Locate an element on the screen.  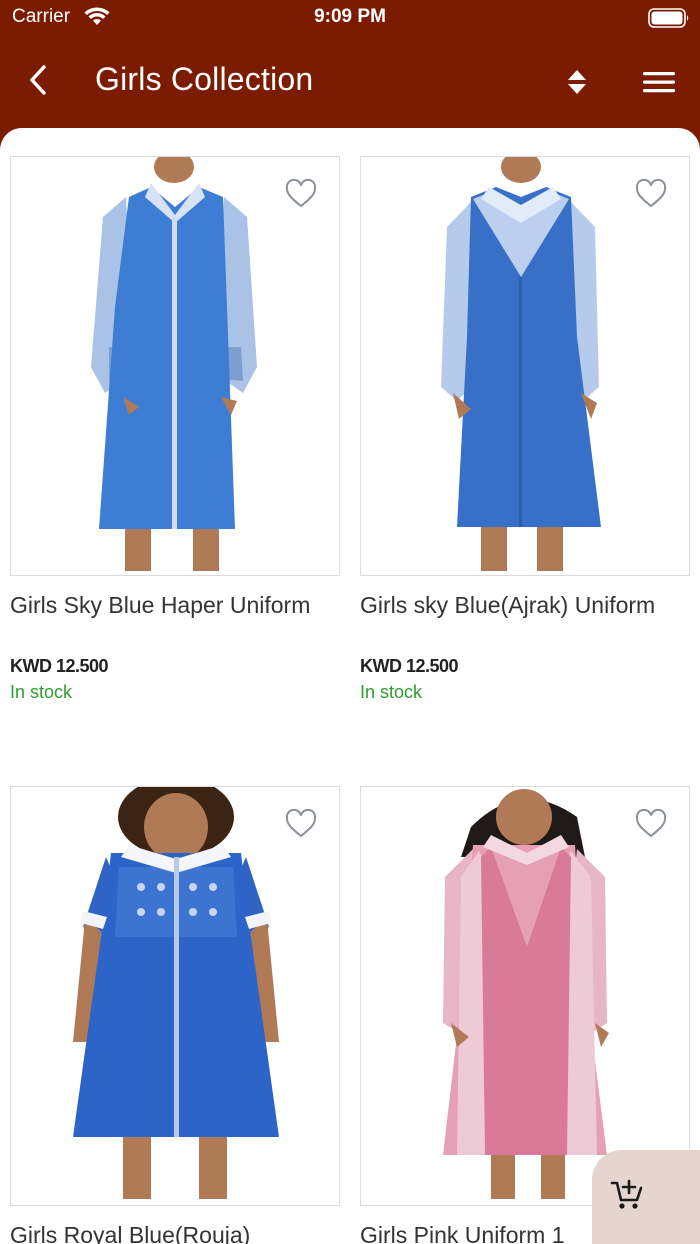
product-title: Girls Sky Blue Haper Uniform is located at coordinates (182, 605).